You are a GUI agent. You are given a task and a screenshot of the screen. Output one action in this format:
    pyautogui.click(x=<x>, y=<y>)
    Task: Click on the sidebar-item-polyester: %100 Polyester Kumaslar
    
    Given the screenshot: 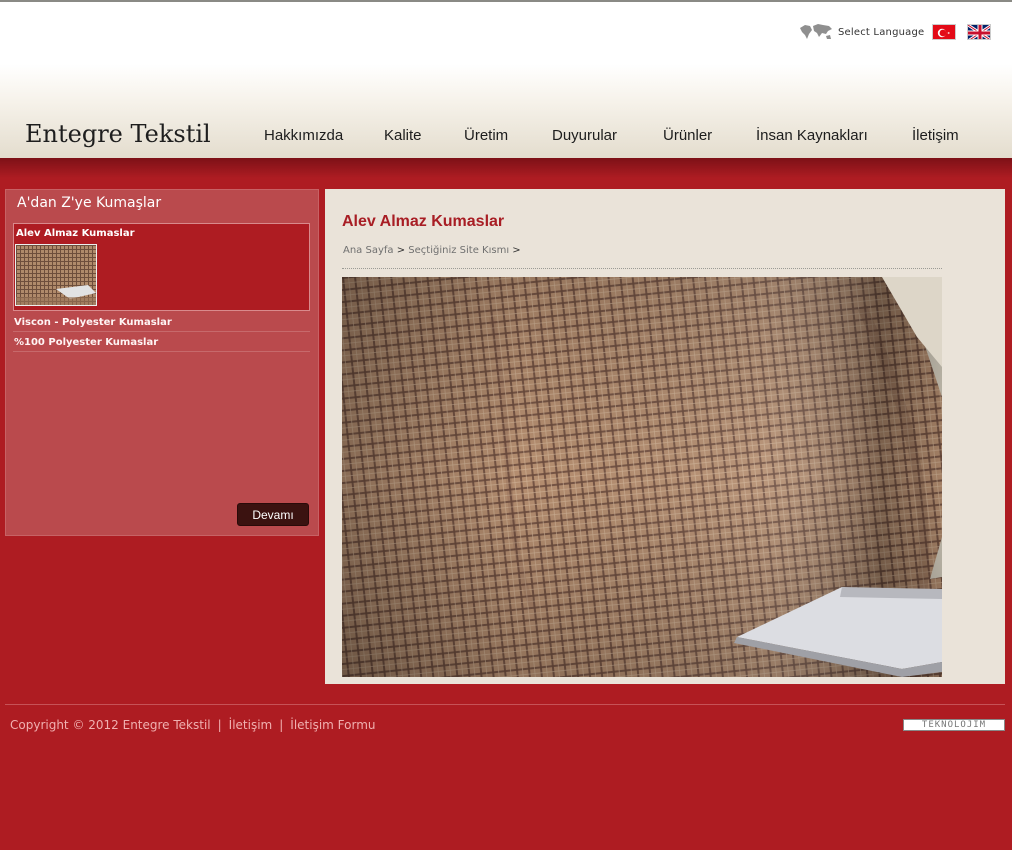 What is the action you would take?
    pyautogui.click(x=161, y=342)
    